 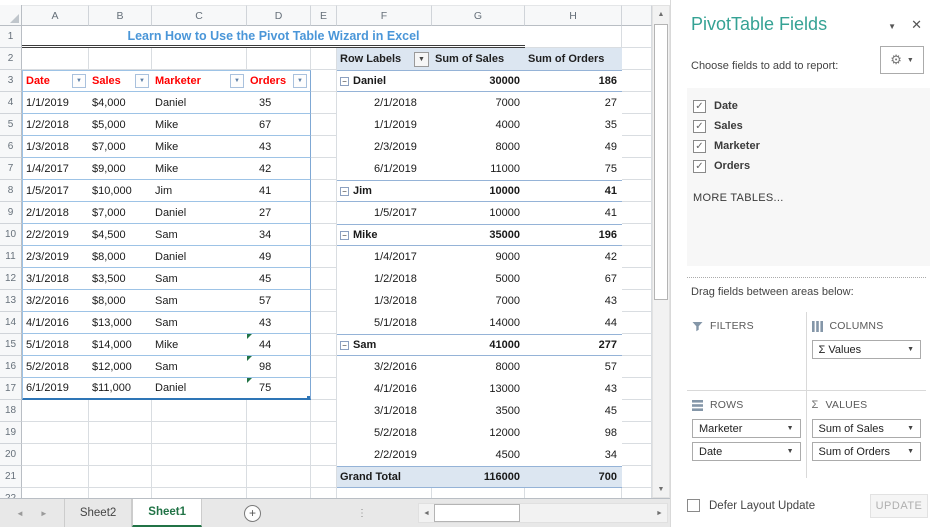 What do you see at coordinates (384, 345) in the screenshot?
I see `pivot-row-label: − Sam` at bounding box center [384, 345].